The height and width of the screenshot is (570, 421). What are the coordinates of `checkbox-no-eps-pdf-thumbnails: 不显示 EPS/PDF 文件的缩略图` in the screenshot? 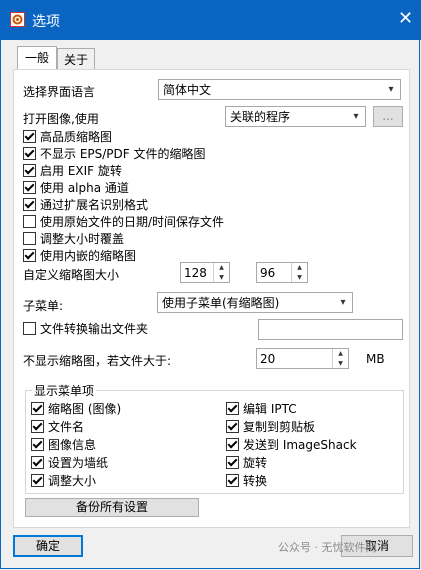 It's located at (123, 153).